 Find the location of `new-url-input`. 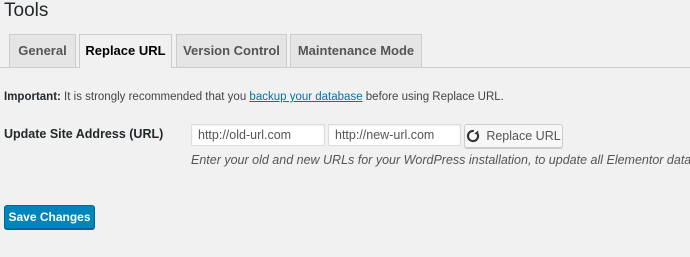

new-url-input is located at coordinates (394, 135).